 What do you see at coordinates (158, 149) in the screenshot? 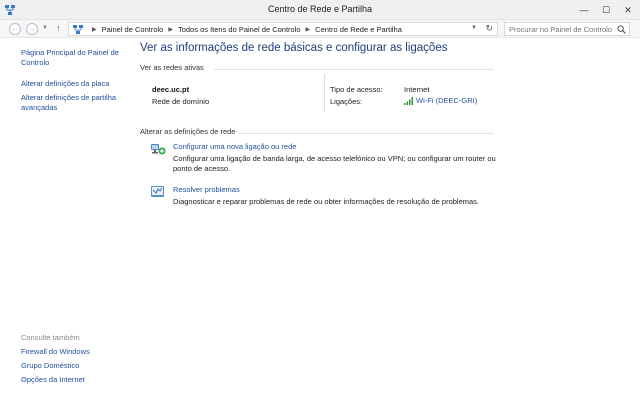
I see `new-connection-icon` at bounding box center [158, 149].